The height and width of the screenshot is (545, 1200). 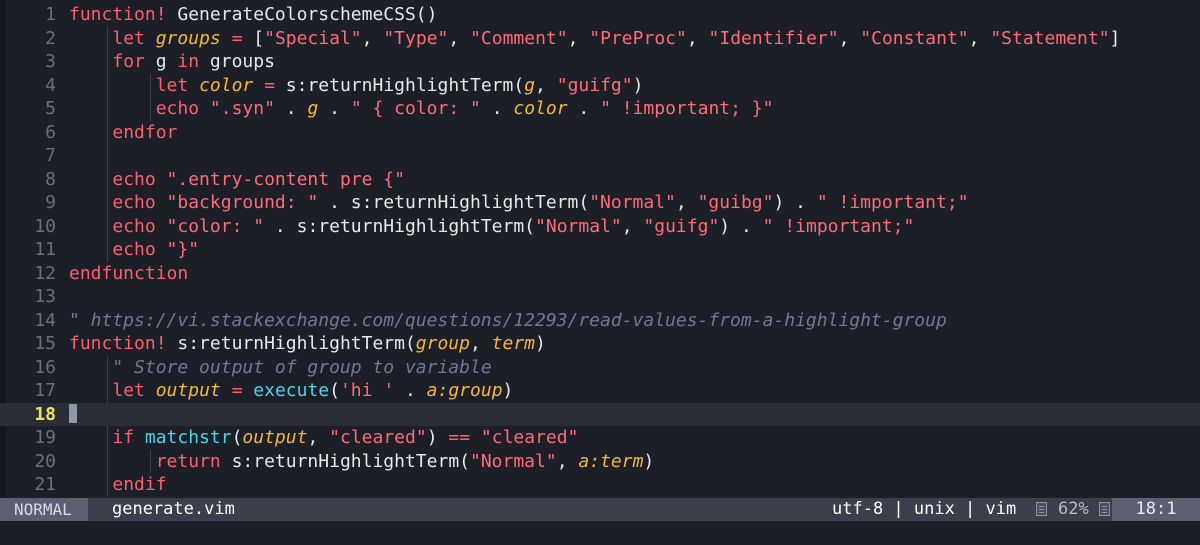 What do you see at coordinates (464, 390) in the screenshot?
I see `code-token: a:group` at bounding box center [464, 390].